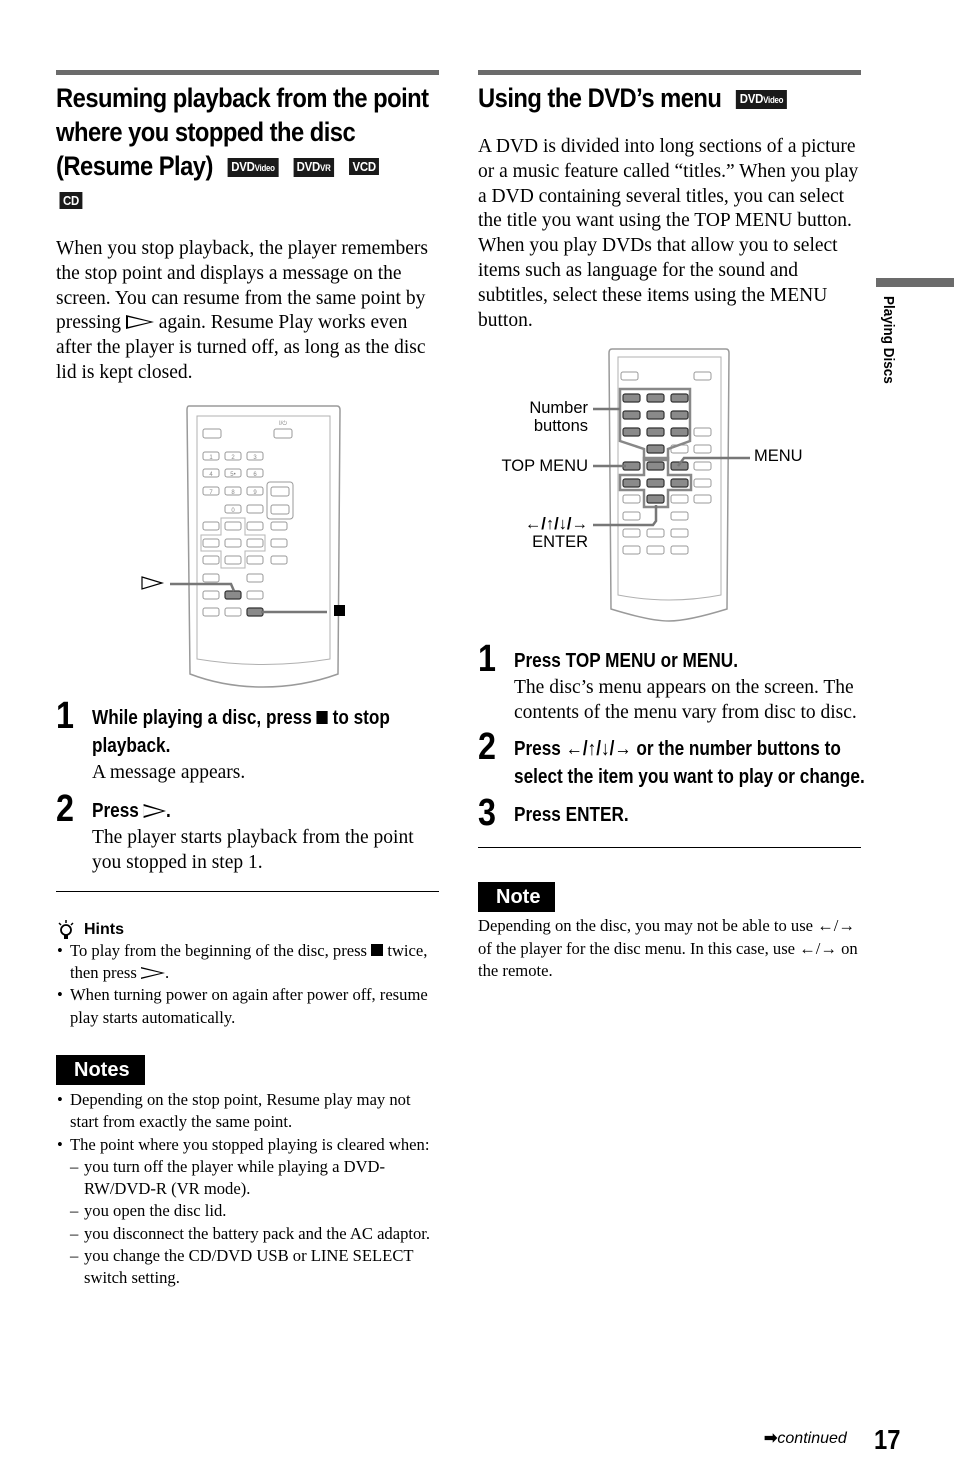 The image size is (954, 1483). What do you see at coordinates (66, 929) in the screenshot?
I see `lightbulb-icon` at bounding box center [66, 929].